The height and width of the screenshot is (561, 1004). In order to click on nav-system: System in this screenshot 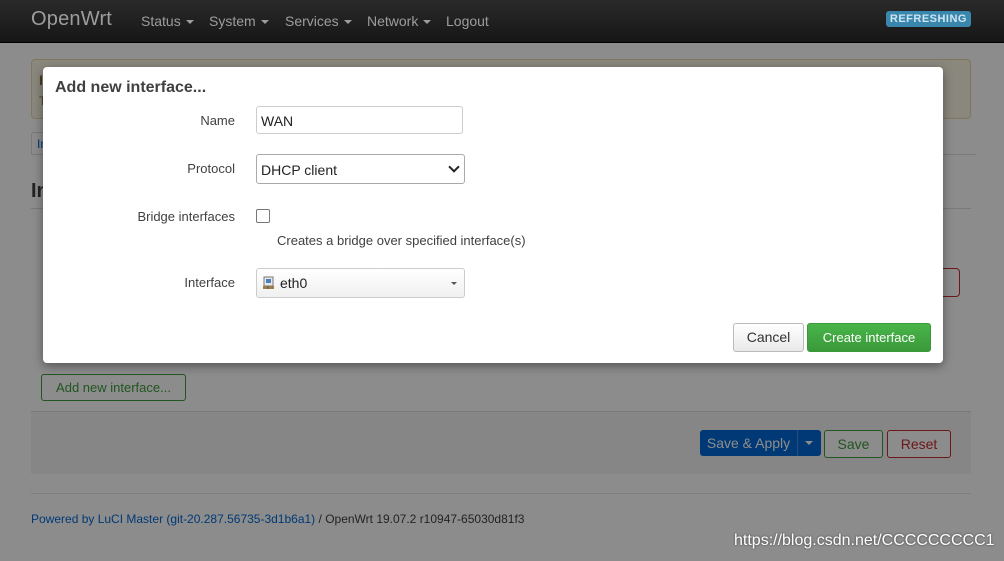, I will do `click(239, 21)`.